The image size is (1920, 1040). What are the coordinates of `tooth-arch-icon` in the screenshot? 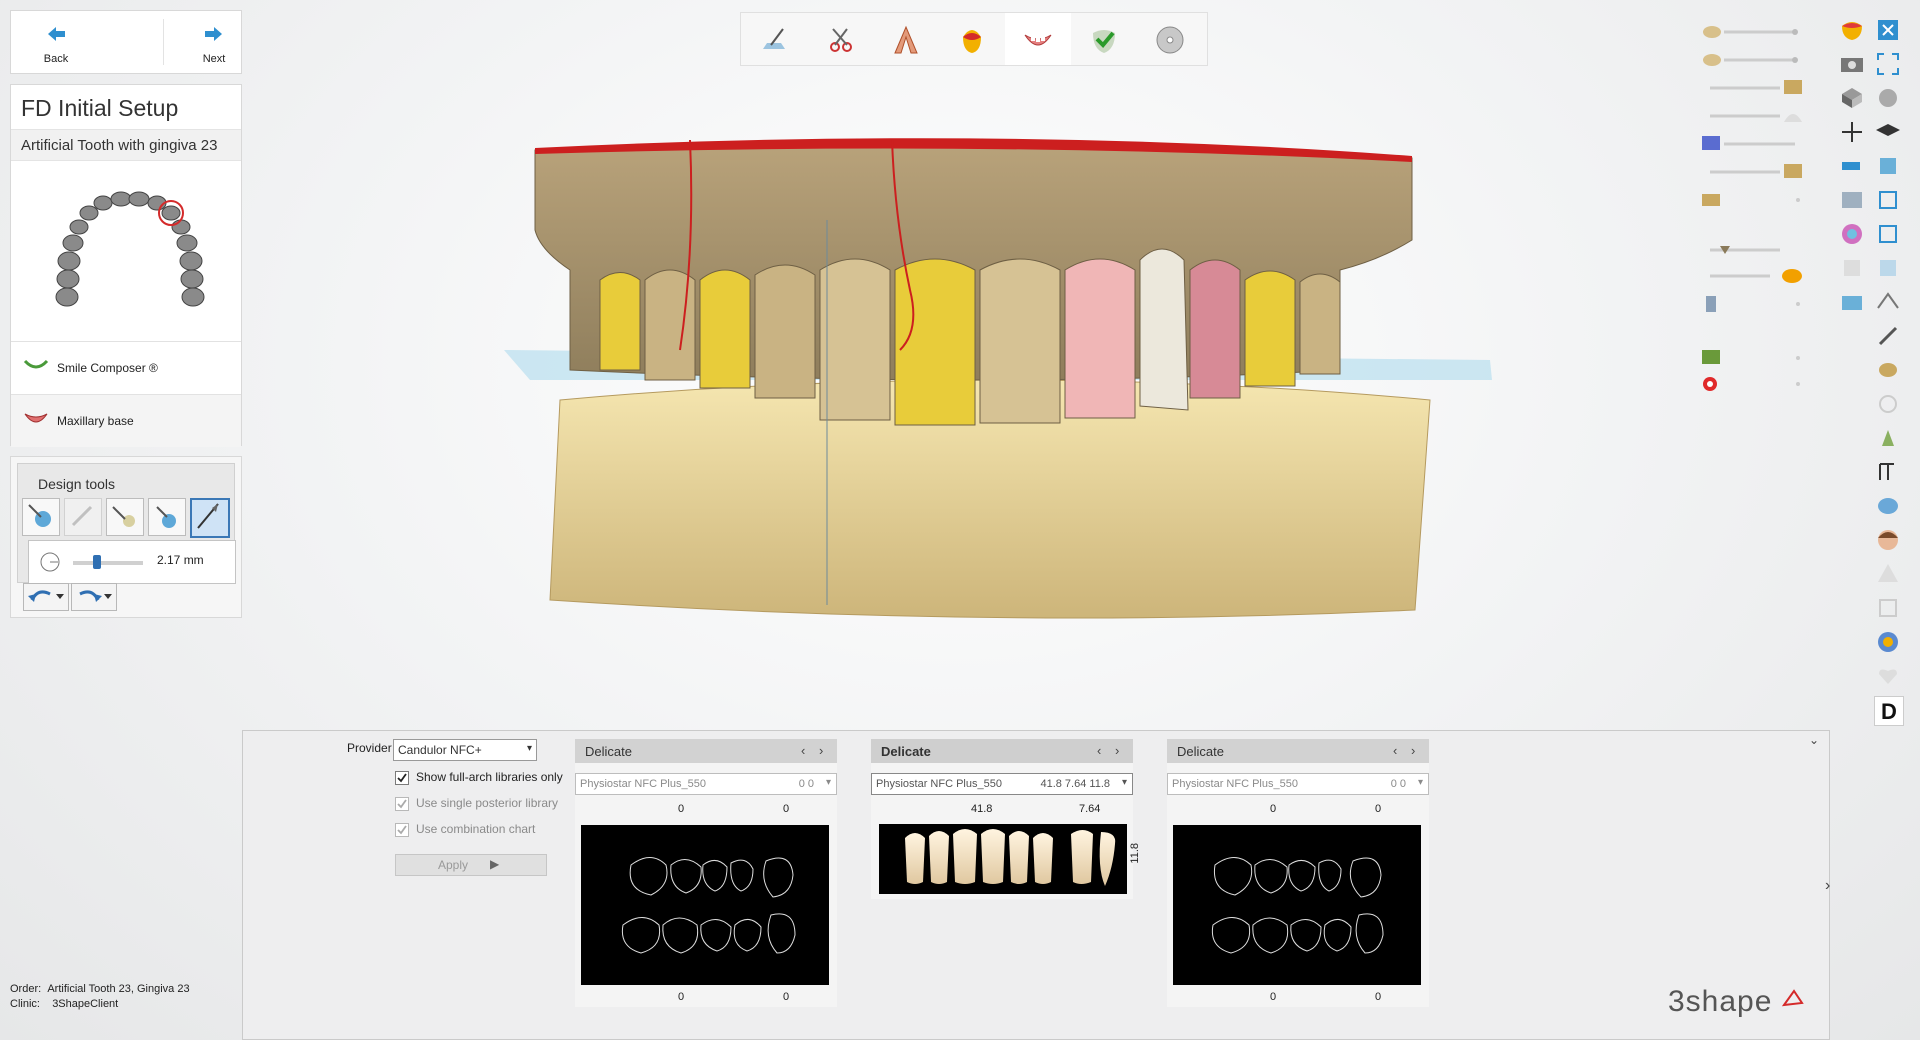 It's located at (126, 250).